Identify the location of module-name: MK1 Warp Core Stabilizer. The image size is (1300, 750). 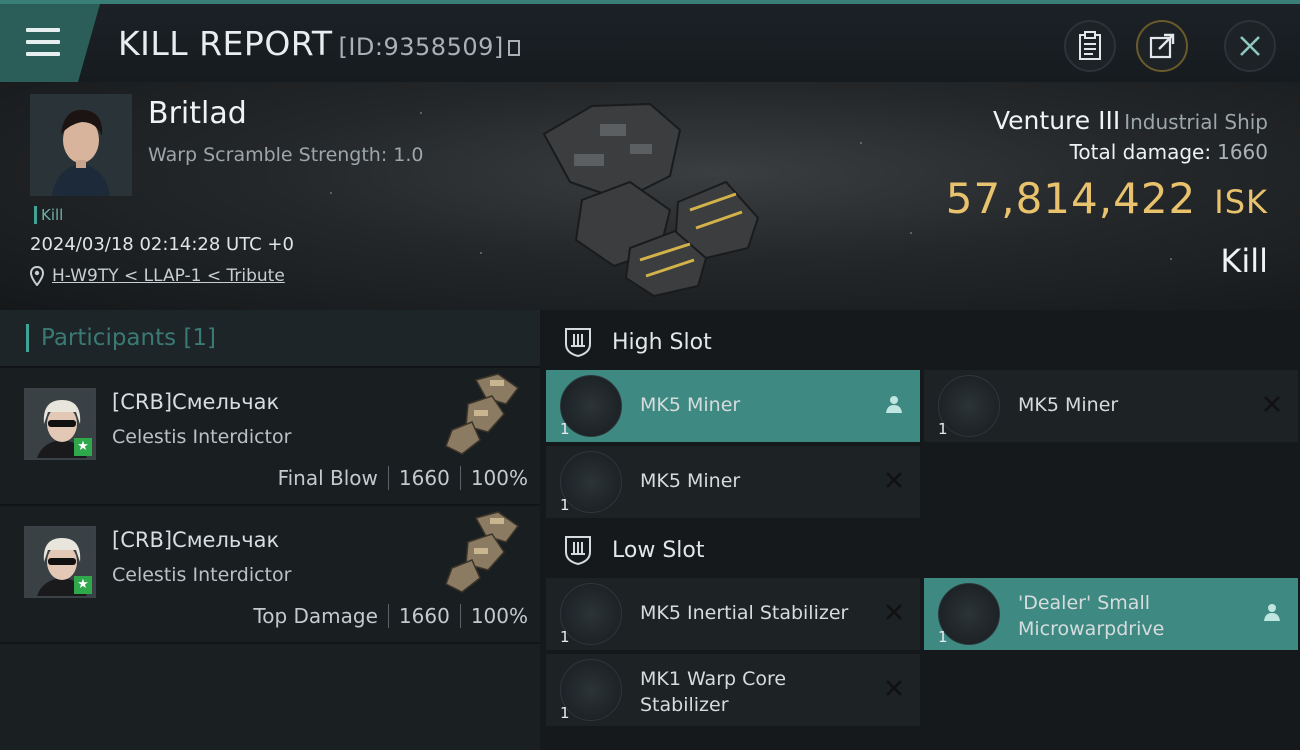
(713, 692).